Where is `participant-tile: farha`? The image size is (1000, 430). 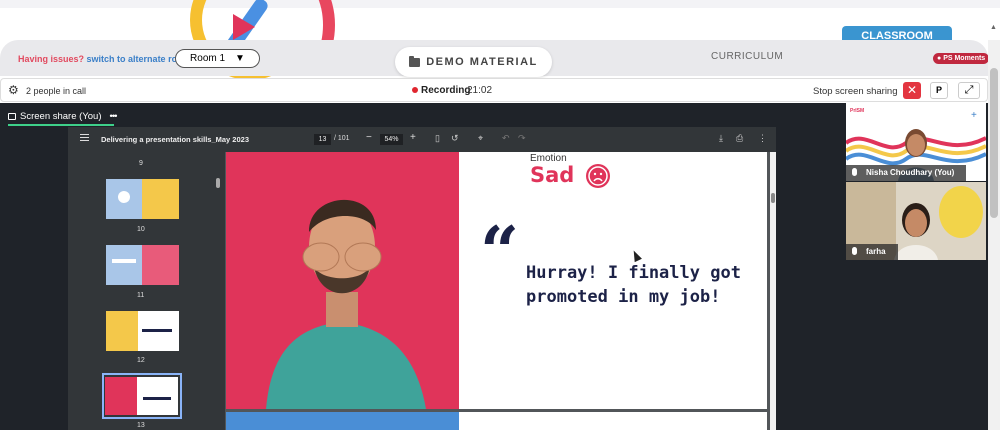 participant-tile: farha is located at coordinates (916, 221).